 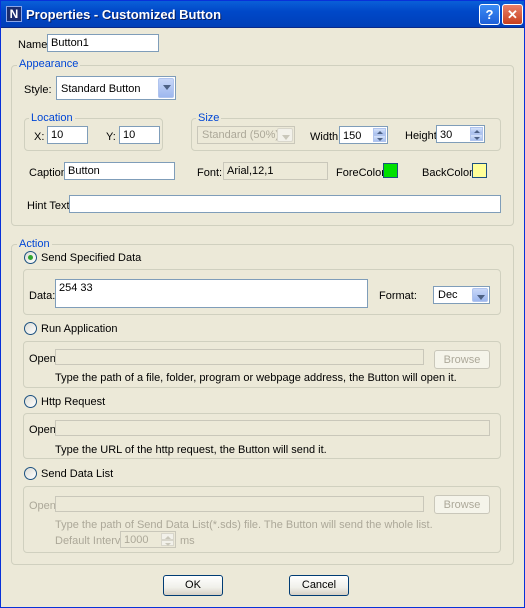 I want to click on style-select-value: Standard Button, so click(x=101, y=89).